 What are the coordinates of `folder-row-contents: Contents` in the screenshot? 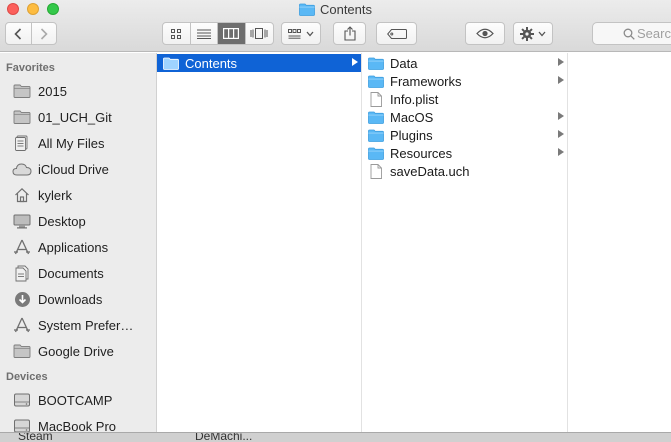 It's located at (259, 63).